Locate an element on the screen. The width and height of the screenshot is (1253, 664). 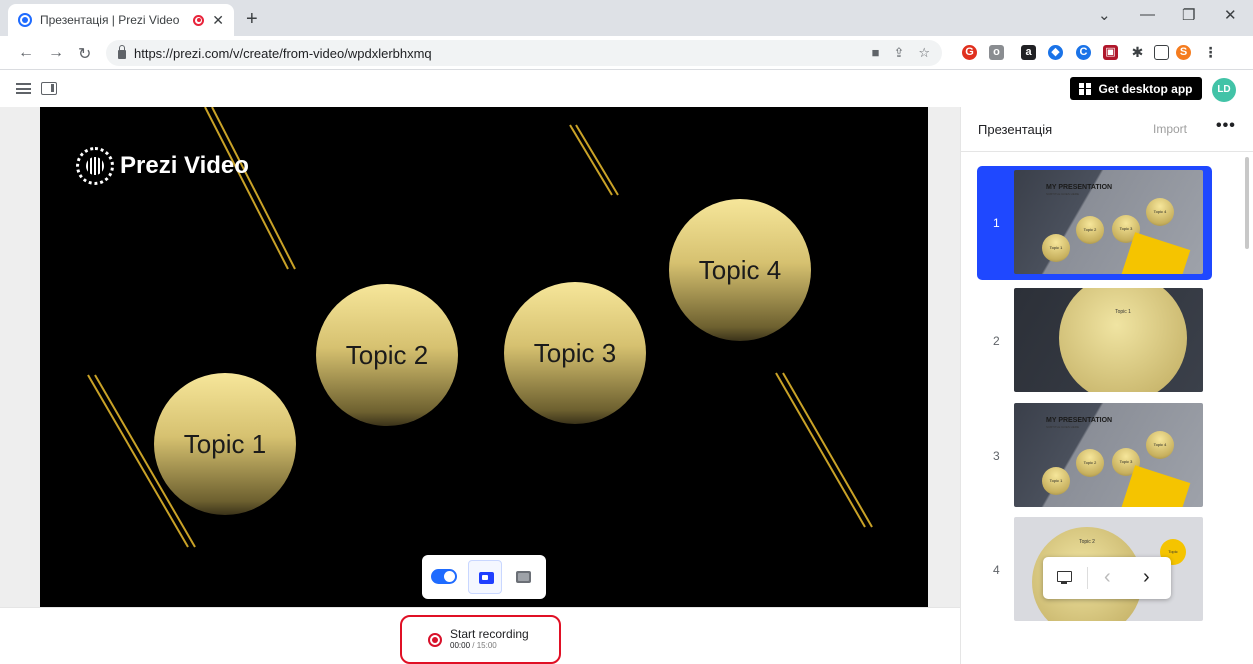
extension-blue-icon: ◆ is located at coordinates (1055, 52).